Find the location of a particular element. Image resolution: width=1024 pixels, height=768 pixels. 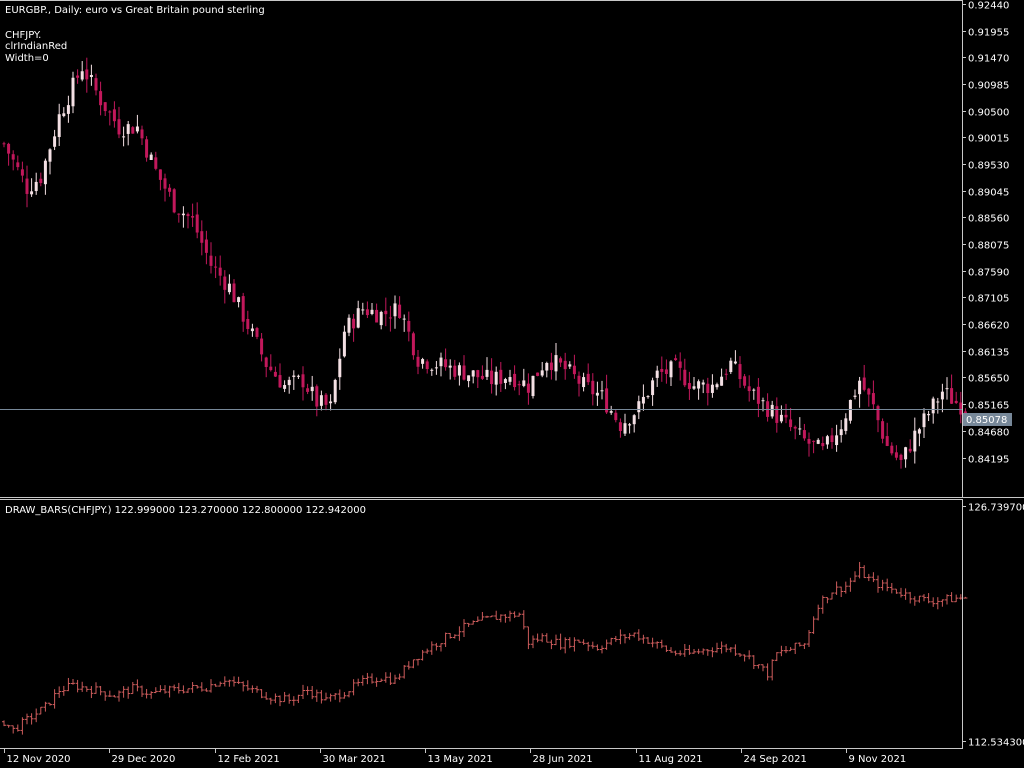

indicator-tick-label: 126.739700 is located at coordinates (996, 508).